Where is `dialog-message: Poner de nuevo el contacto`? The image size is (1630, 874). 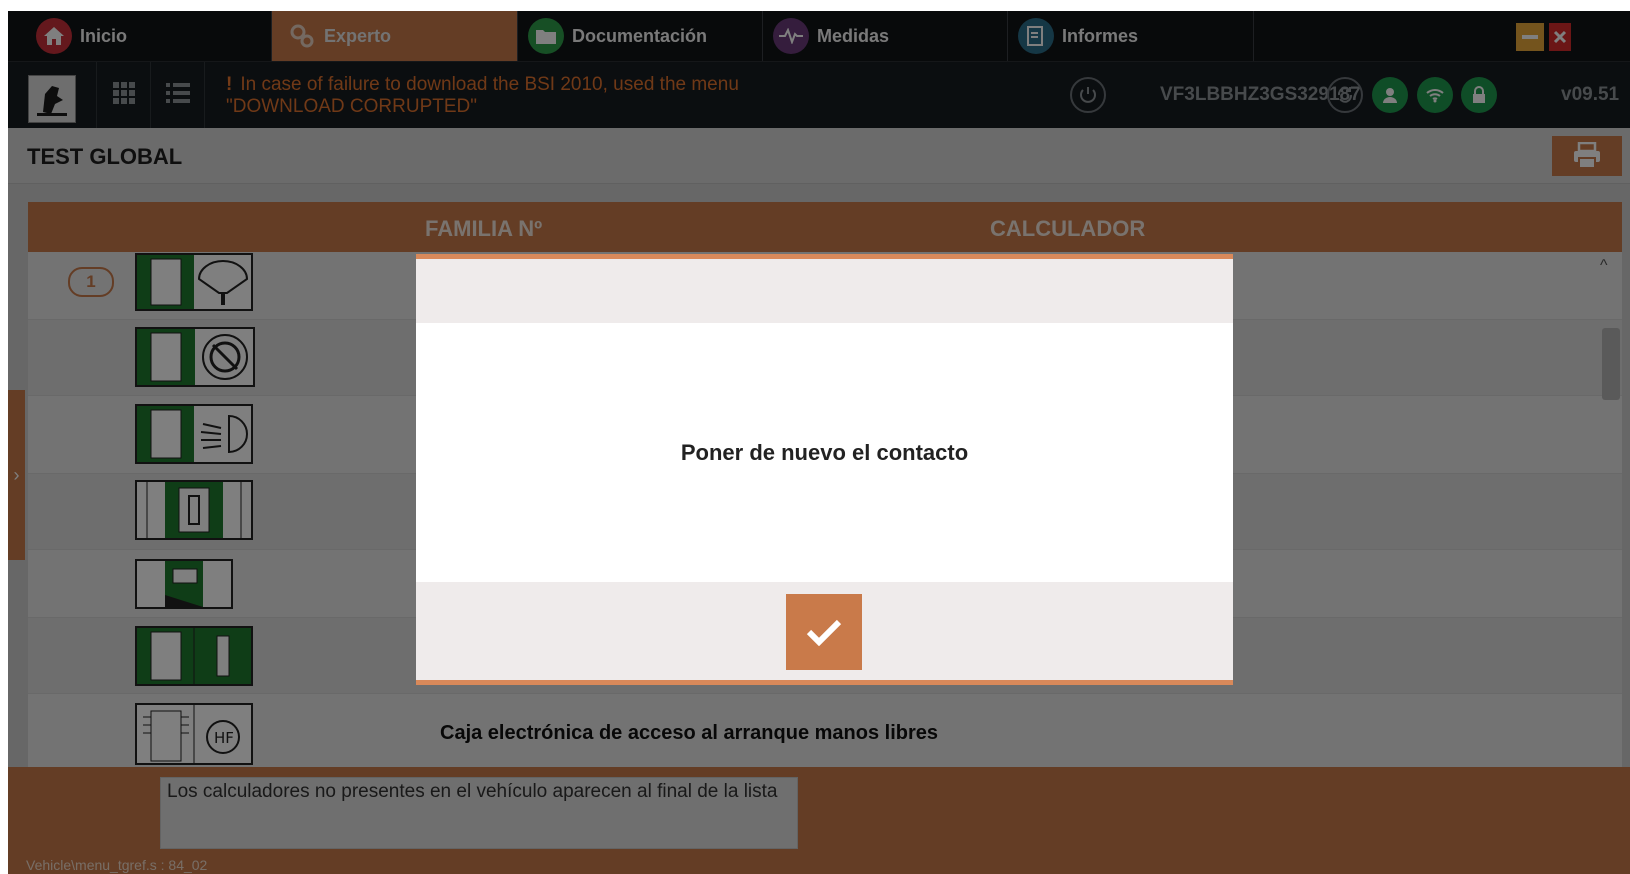 dialog-message: Poner de nuevo el contacto is located at coordinates (824, 452).